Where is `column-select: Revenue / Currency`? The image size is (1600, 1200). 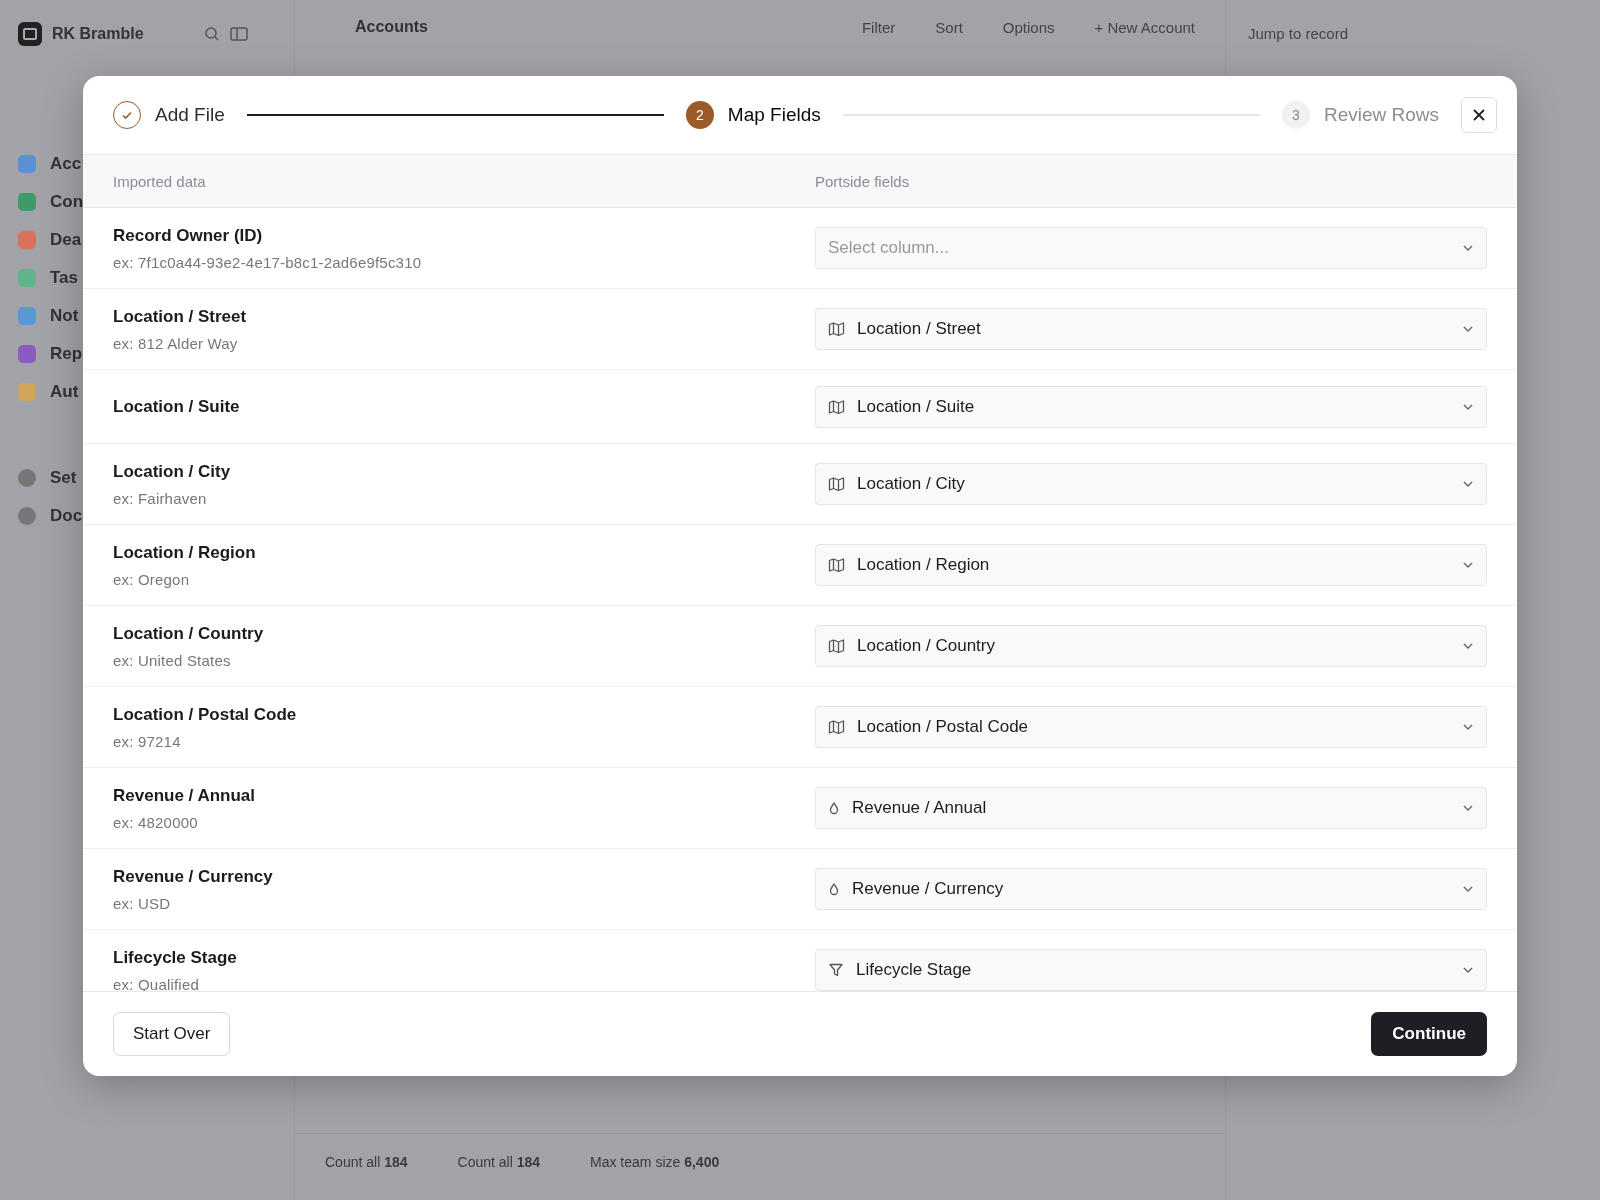
column-select: Revenue / Currency is located at coordinates (1151, 889).